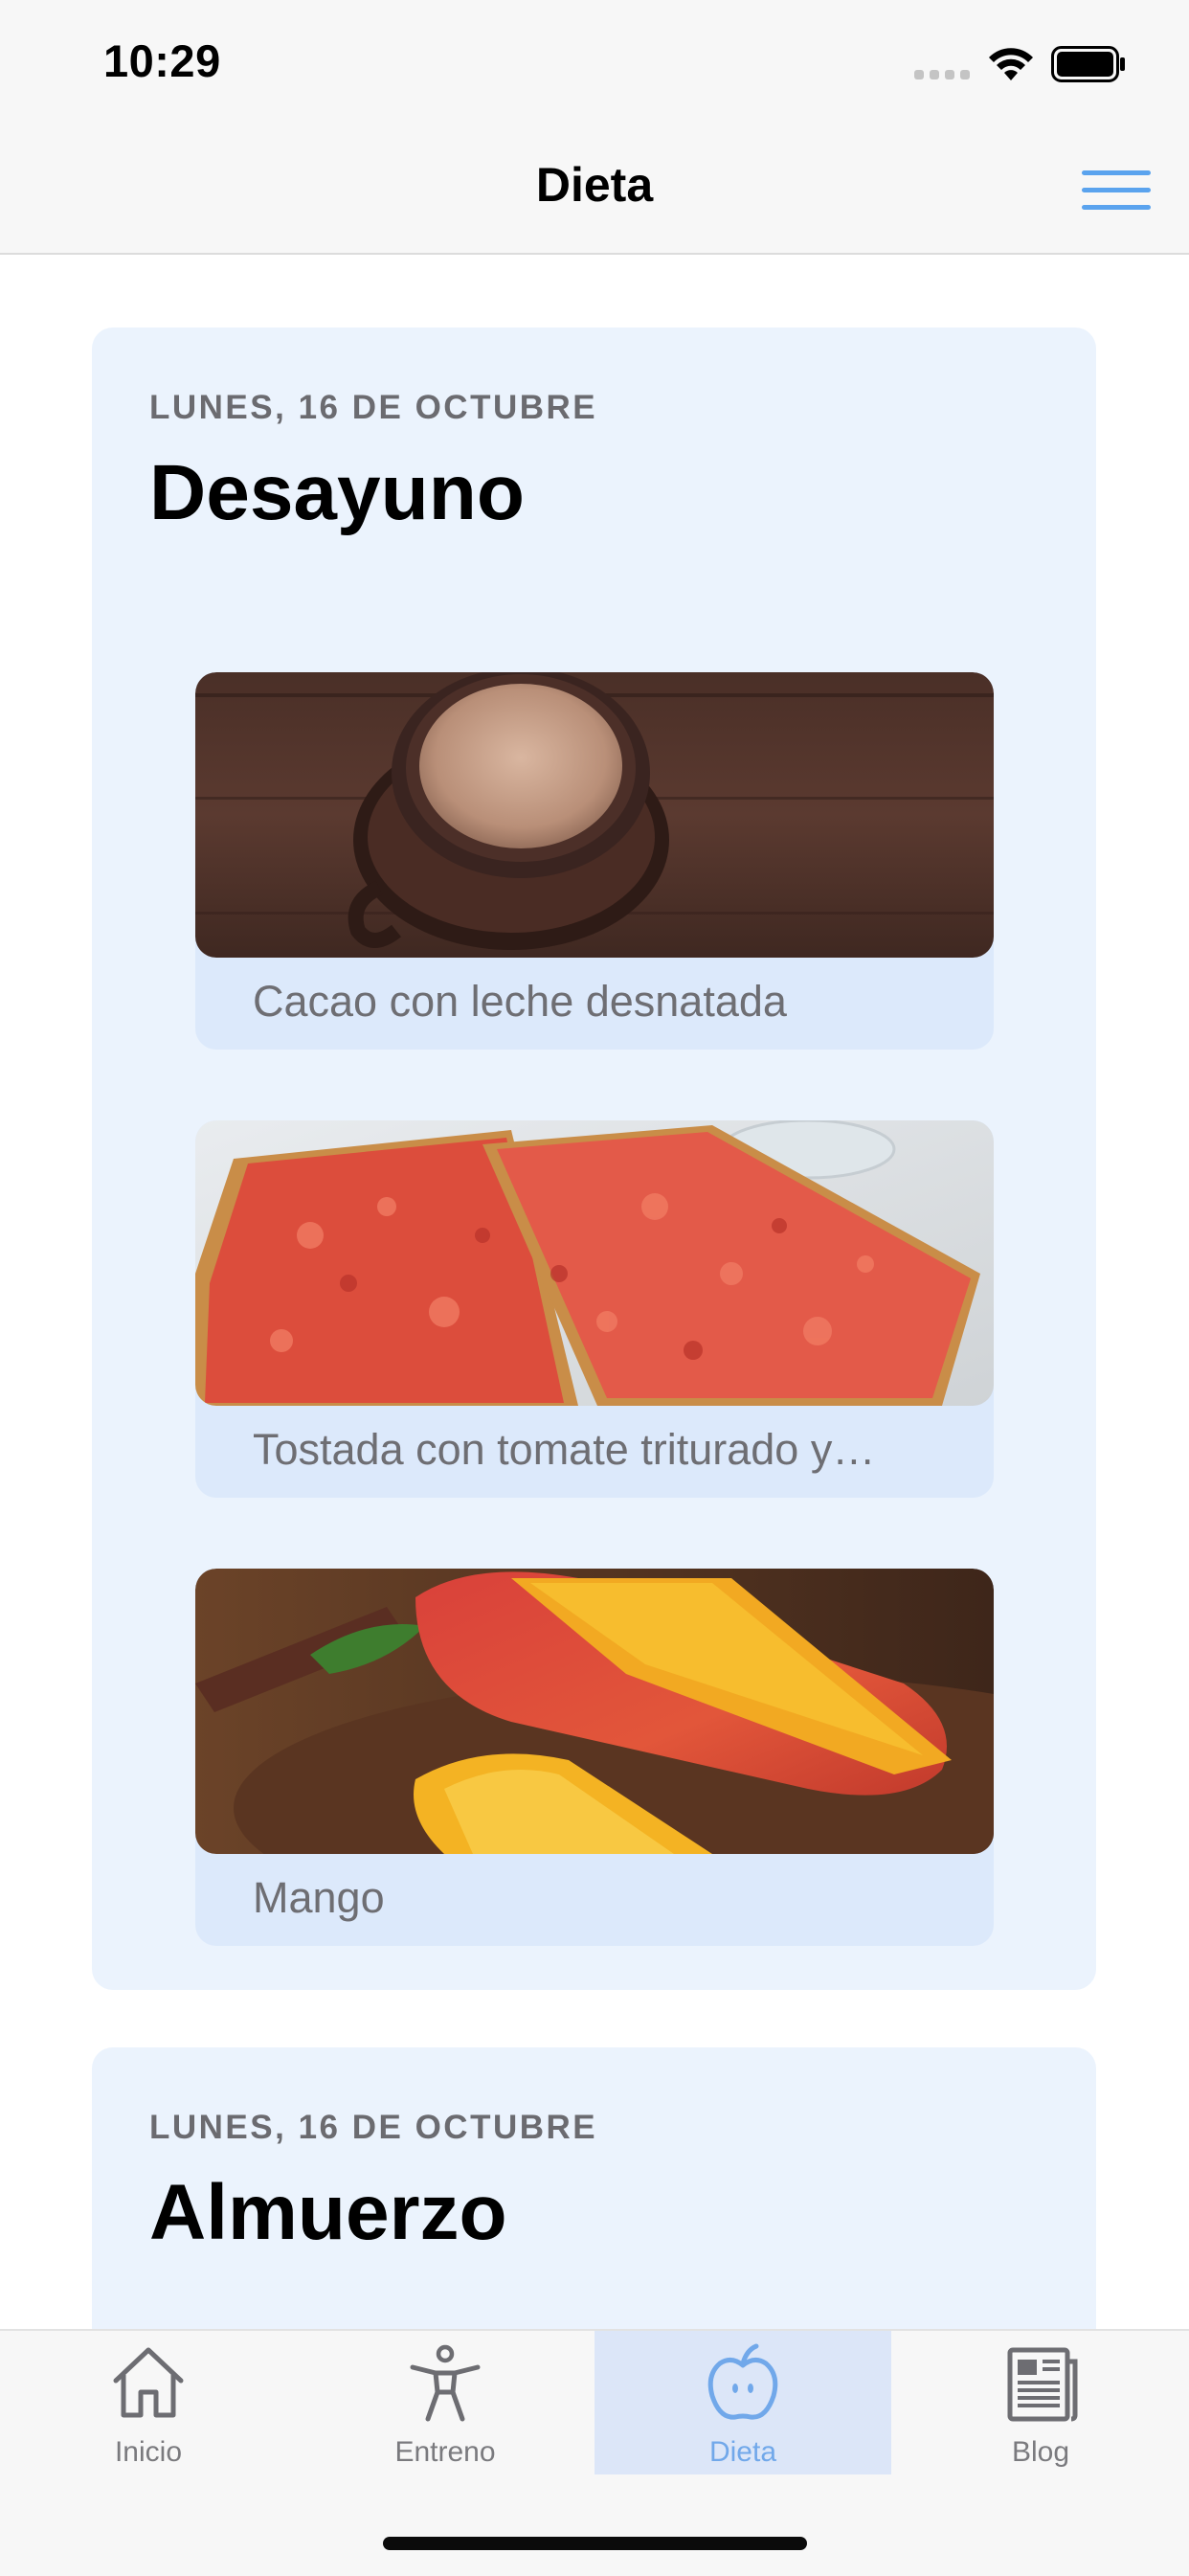 This screenshot has width=1189, height=2576. I want to click on tab-blog: Blog, so click(1040, 2402).